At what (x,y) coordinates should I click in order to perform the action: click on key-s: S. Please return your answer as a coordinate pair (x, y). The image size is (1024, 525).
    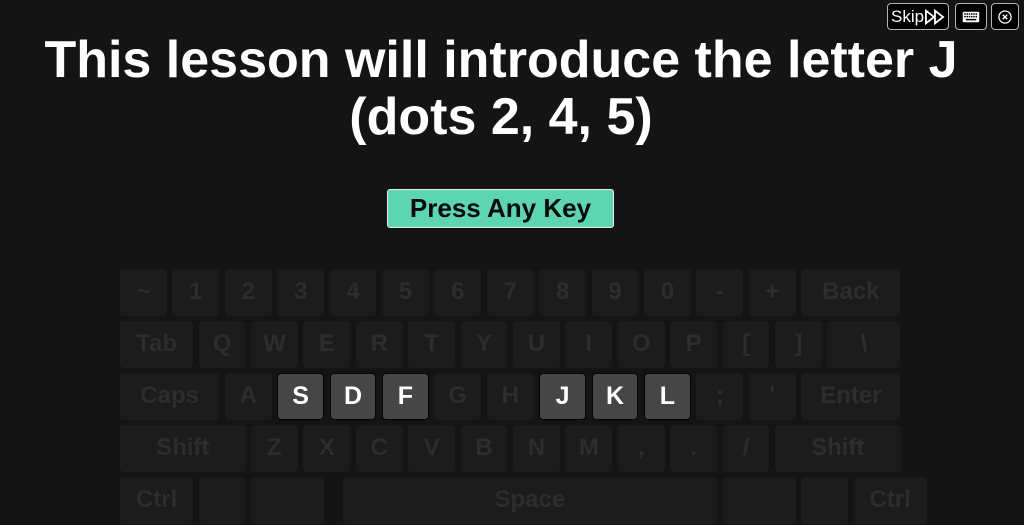
    Looking at the image, I should click on (301, 396).